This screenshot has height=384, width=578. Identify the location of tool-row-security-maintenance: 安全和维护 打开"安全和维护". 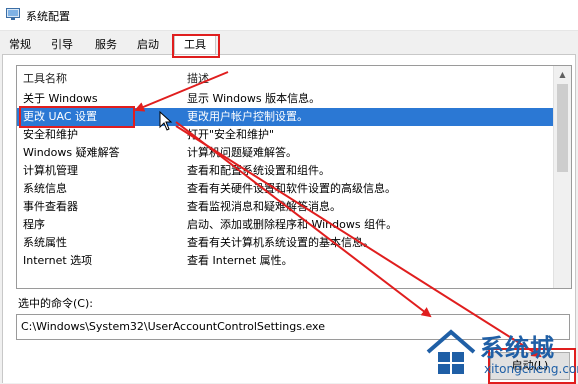
(285, 135).